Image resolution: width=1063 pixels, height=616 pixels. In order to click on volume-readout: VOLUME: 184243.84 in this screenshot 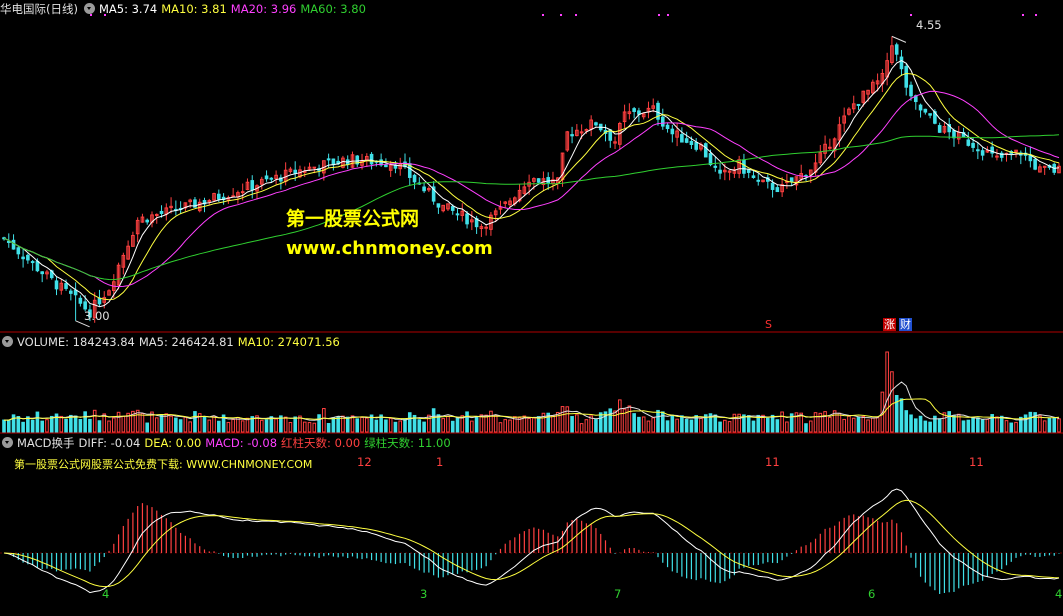, I will do `click(76, 342)`.